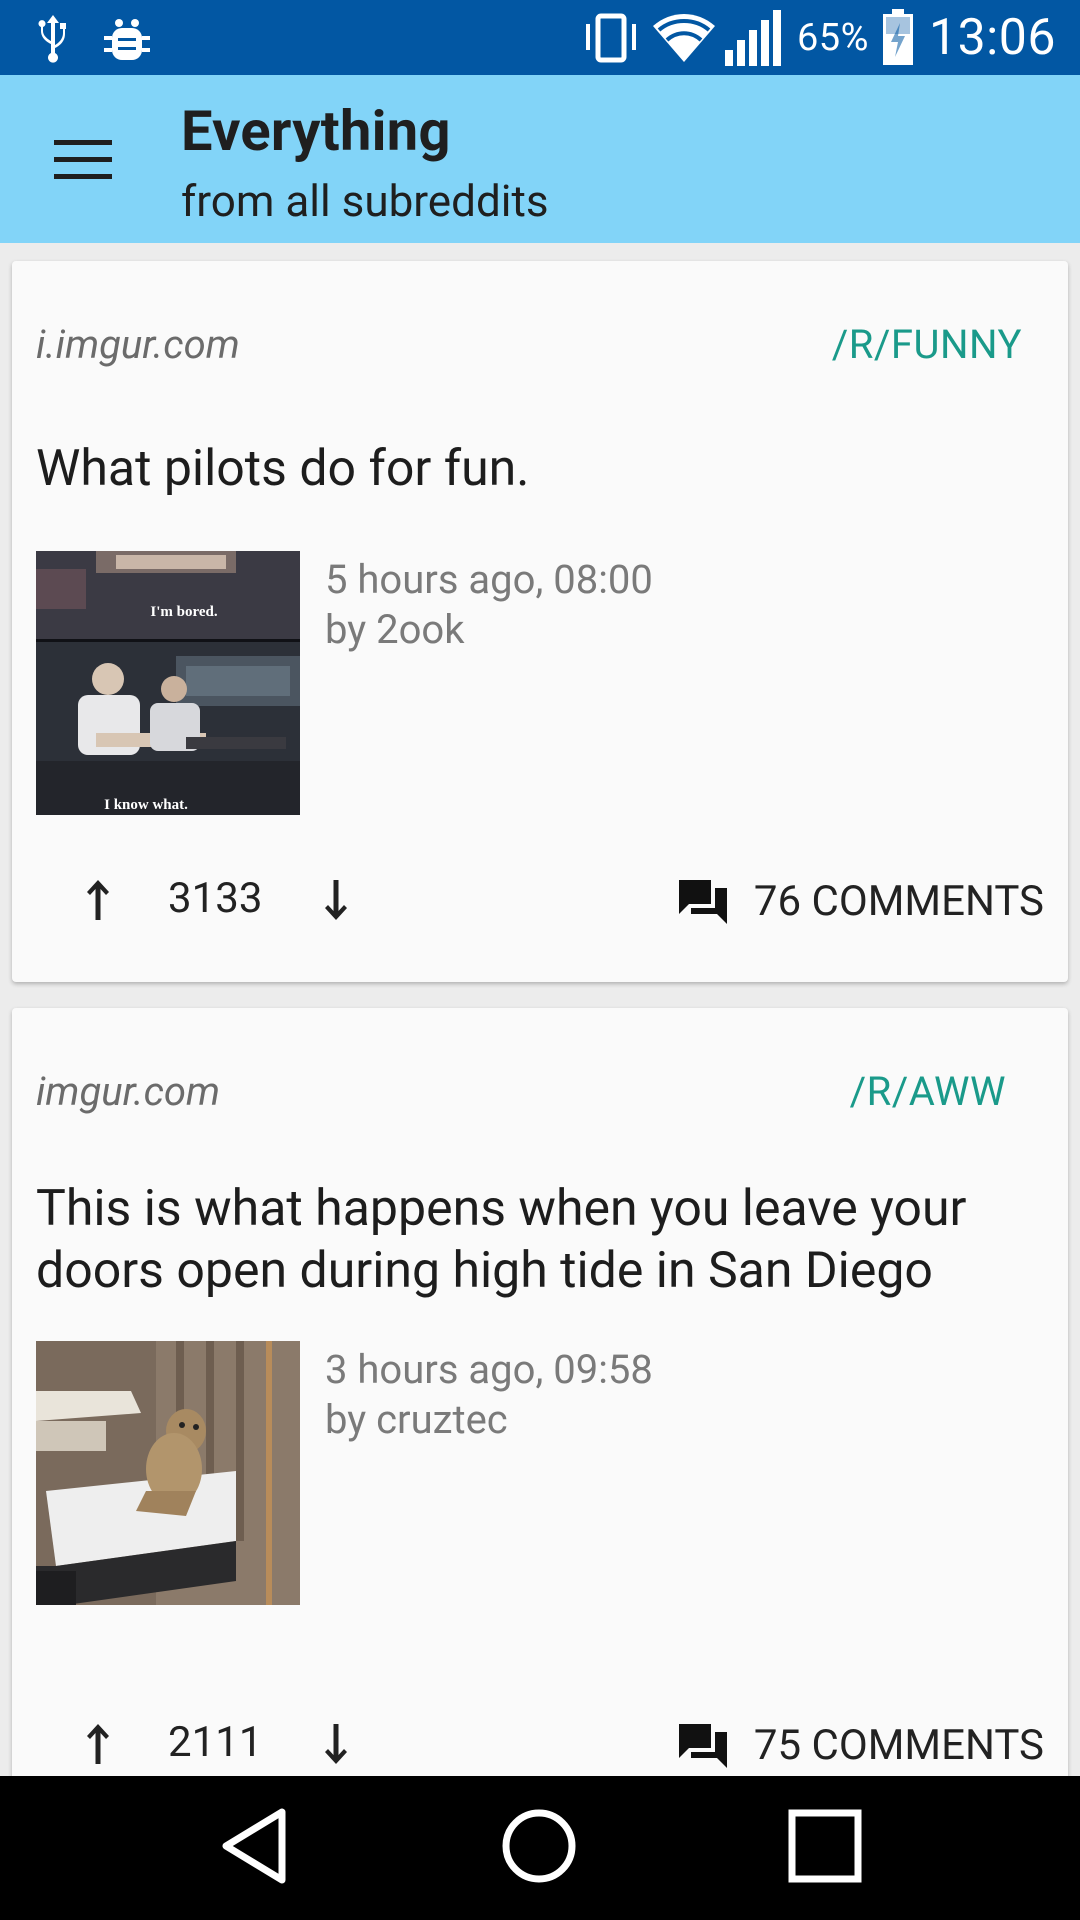 This screenshot has width=1080, height=1920. What do you see at coordinates (927, 344) in the screenshot?
I see `post-subreddit-link: /R/FUNNY` at bounding box center [927, 344].